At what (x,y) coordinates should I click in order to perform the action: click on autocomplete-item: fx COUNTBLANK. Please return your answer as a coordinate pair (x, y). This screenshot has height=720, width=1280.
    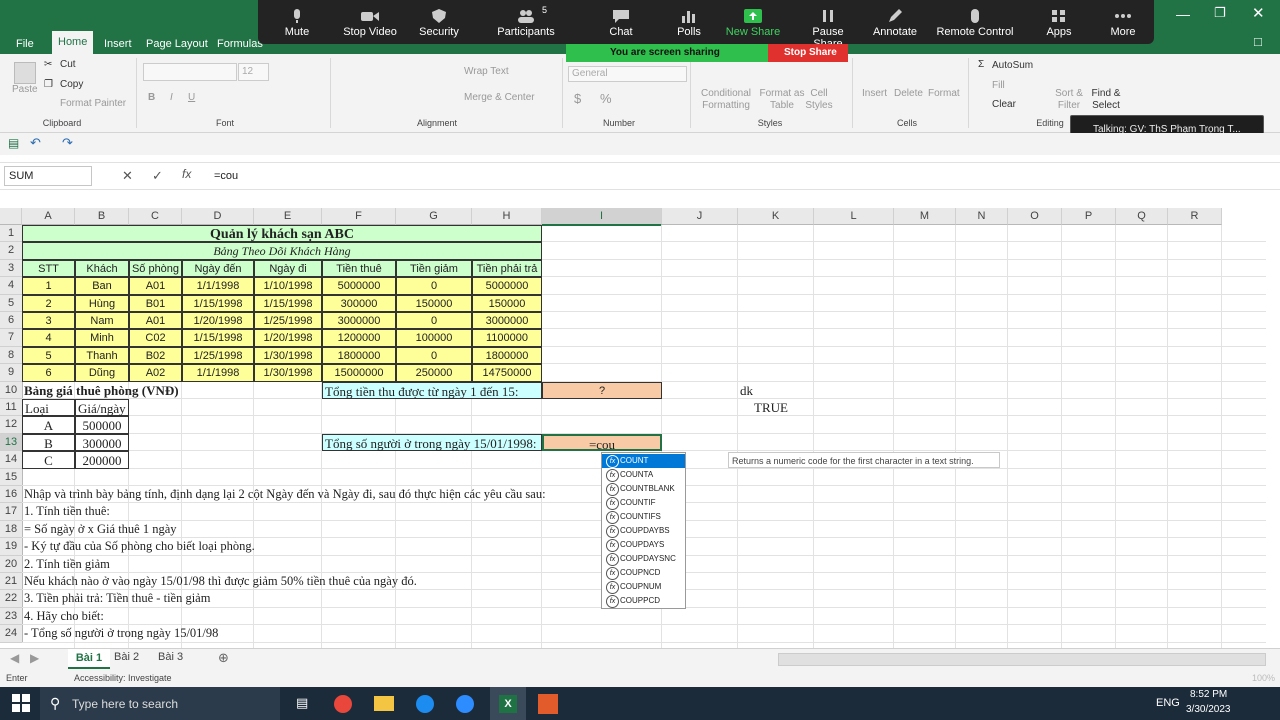
    Looking at the image, I should click on (643, 489).